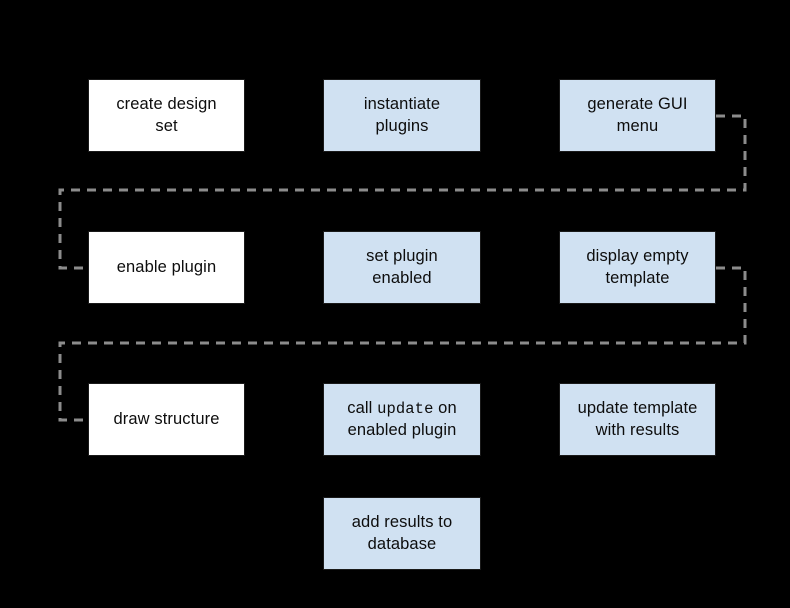 The image size is (790, 608). I want to click on node-set-plugin-enabled: set plugin enabled, so click(402, 267).